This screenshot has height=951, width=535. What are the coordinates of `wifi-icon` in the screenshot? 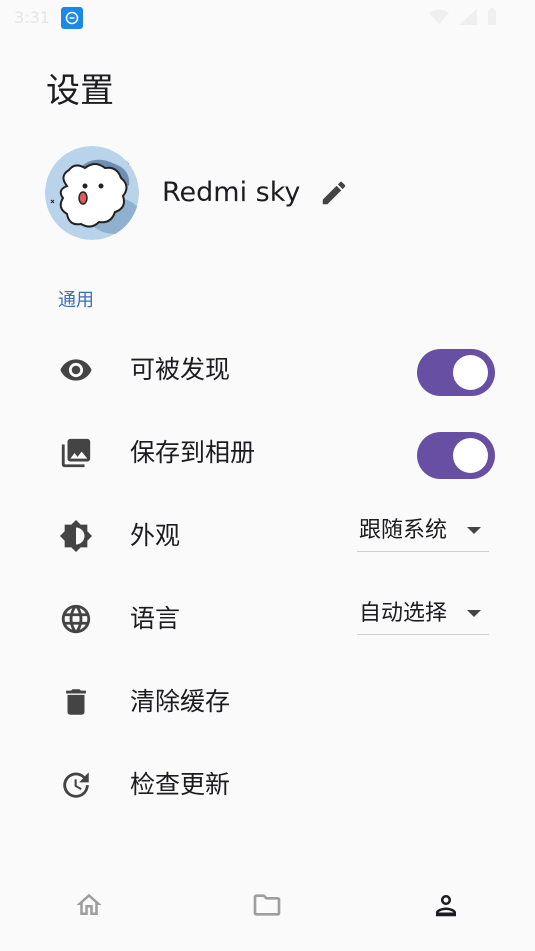 It's located at (439, 16).